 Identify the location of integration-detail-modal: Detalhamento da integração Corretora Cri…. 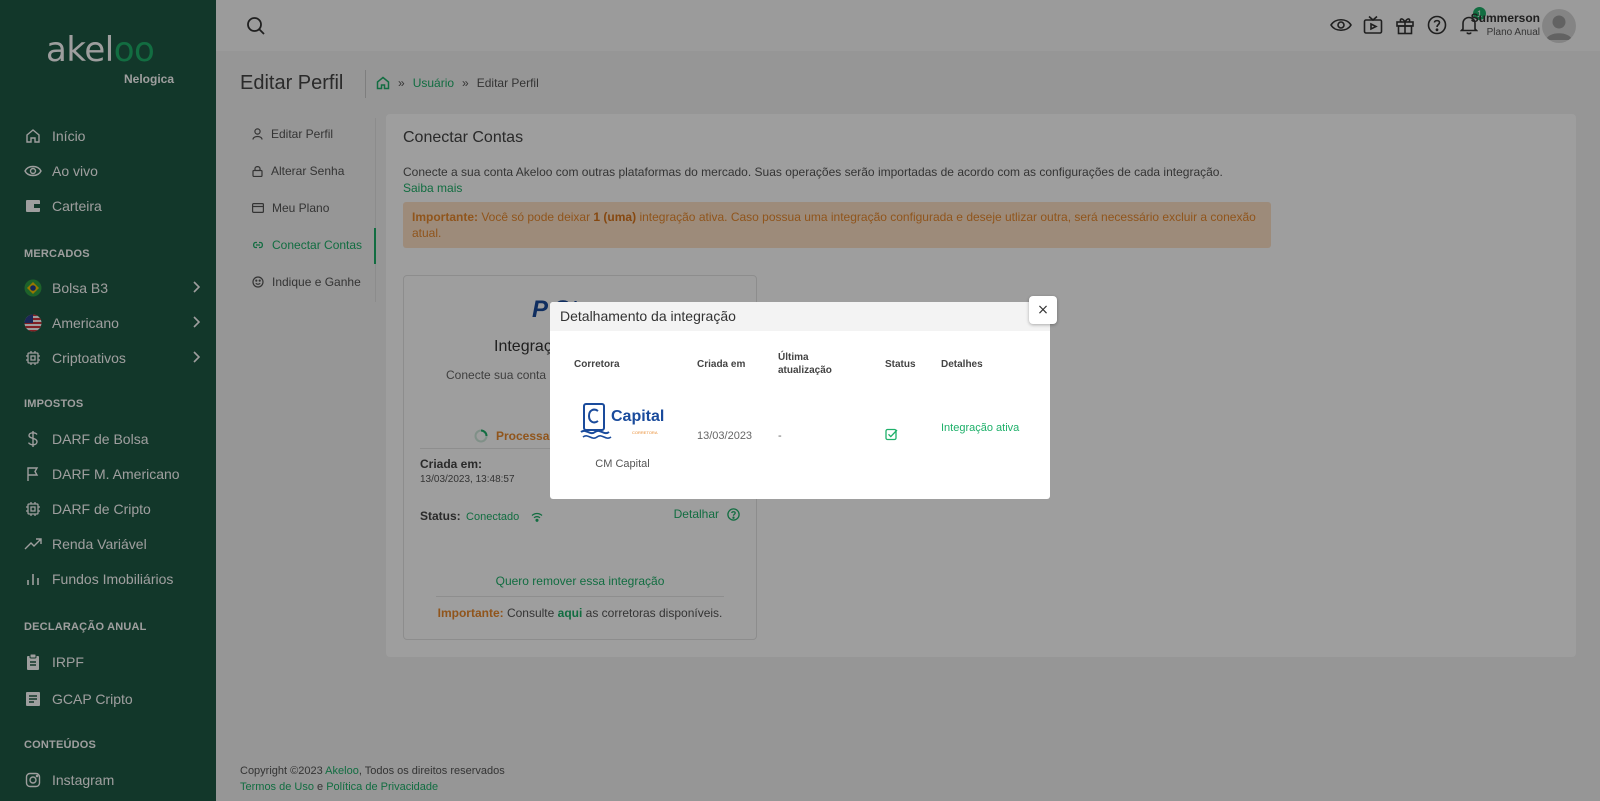
(800, 400).